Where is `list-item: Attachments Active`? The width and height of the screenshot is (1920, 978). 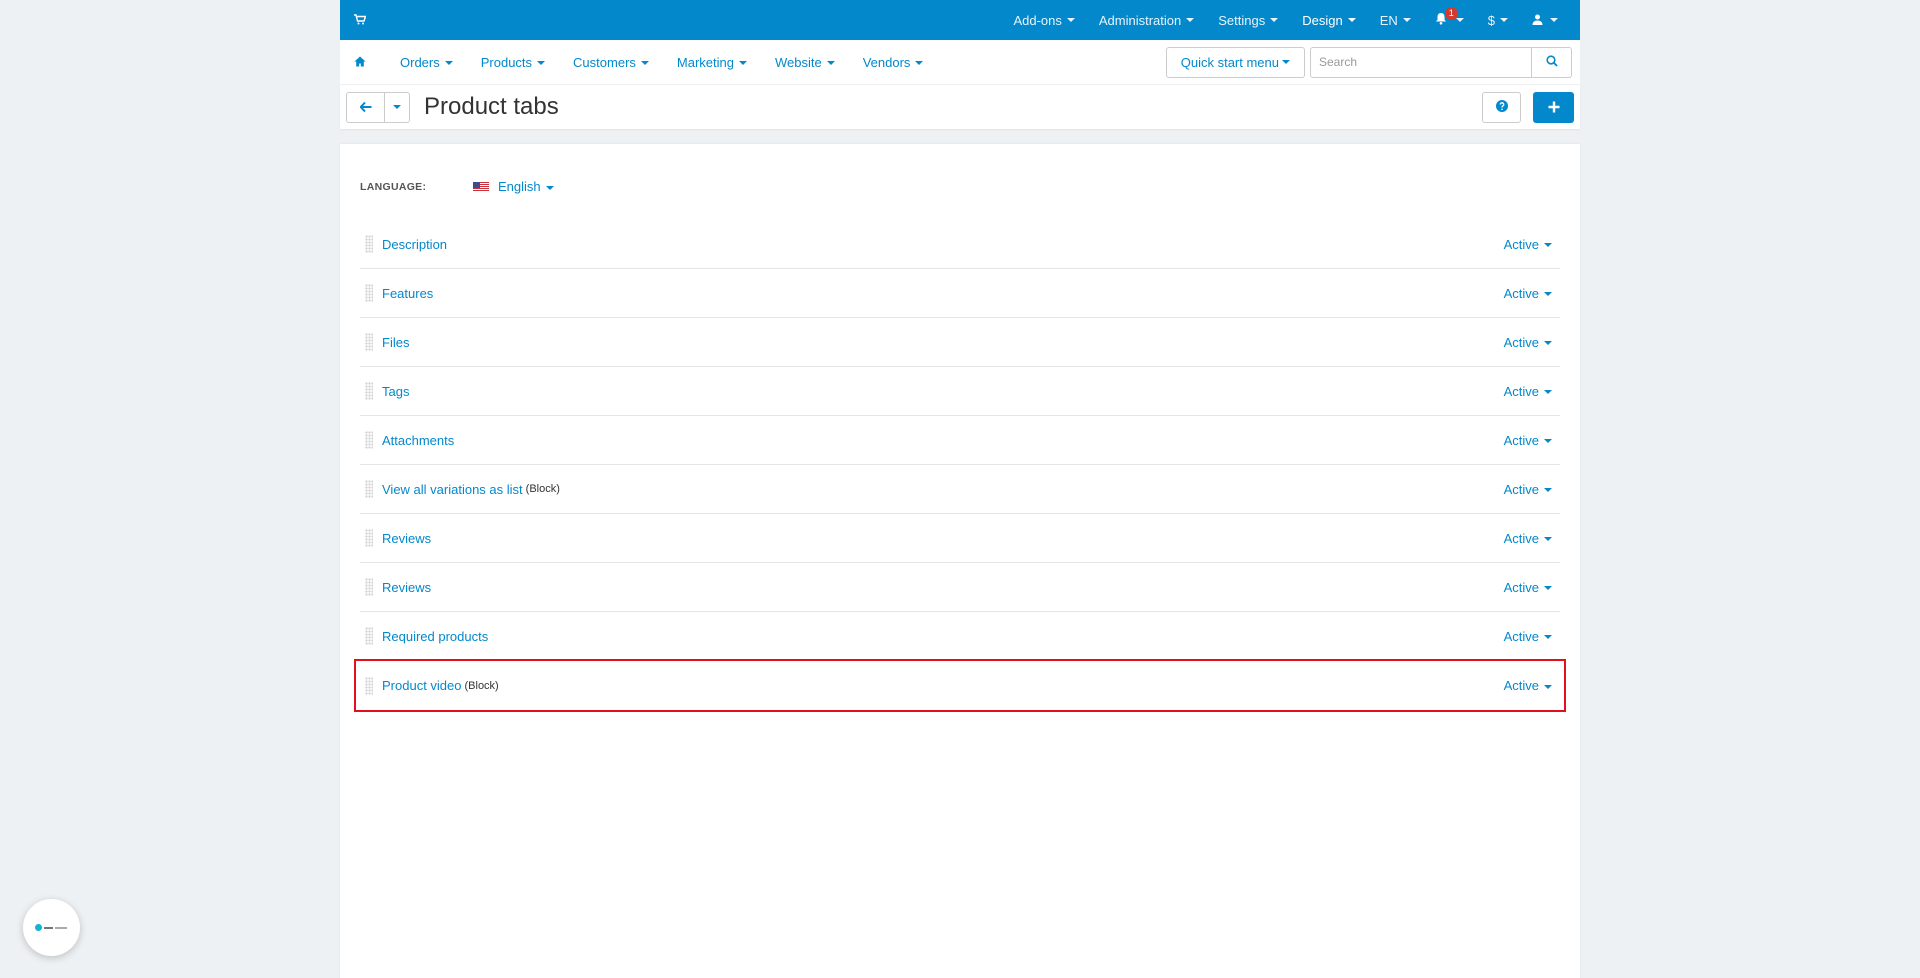
list-item: Attachments Active is located at coordinates (960, 440).